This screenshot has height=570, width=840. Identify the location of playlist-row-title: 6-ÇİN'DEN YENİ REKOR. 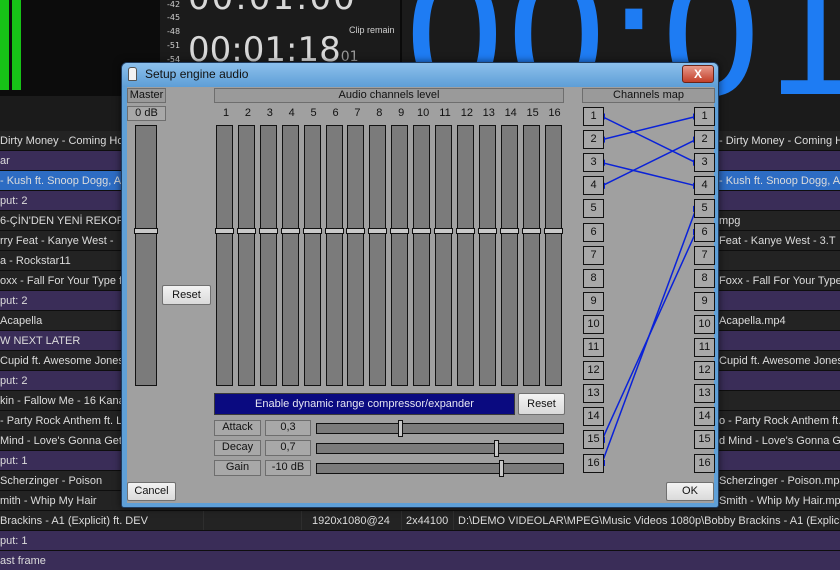
(62, 221).